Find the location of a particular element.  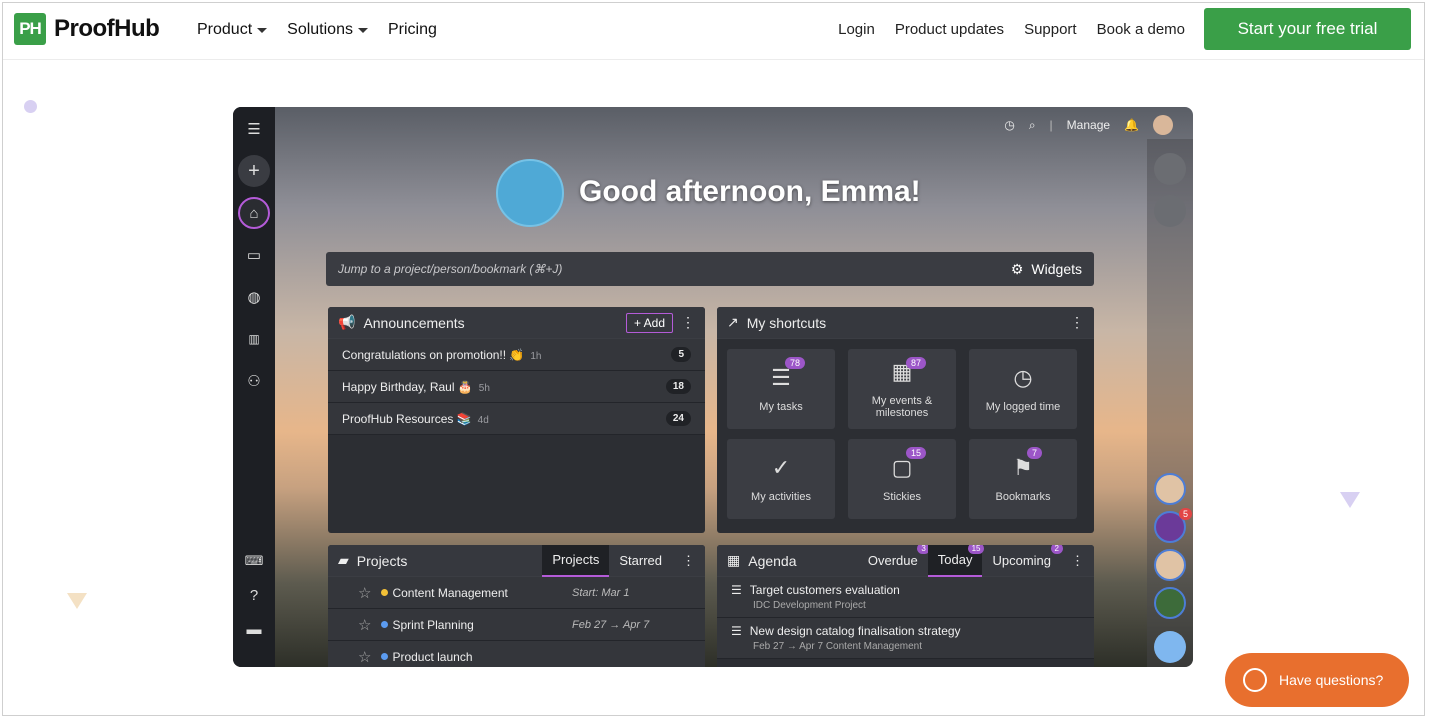

globe-icon: ◍ is located at coordinates (254, 297).